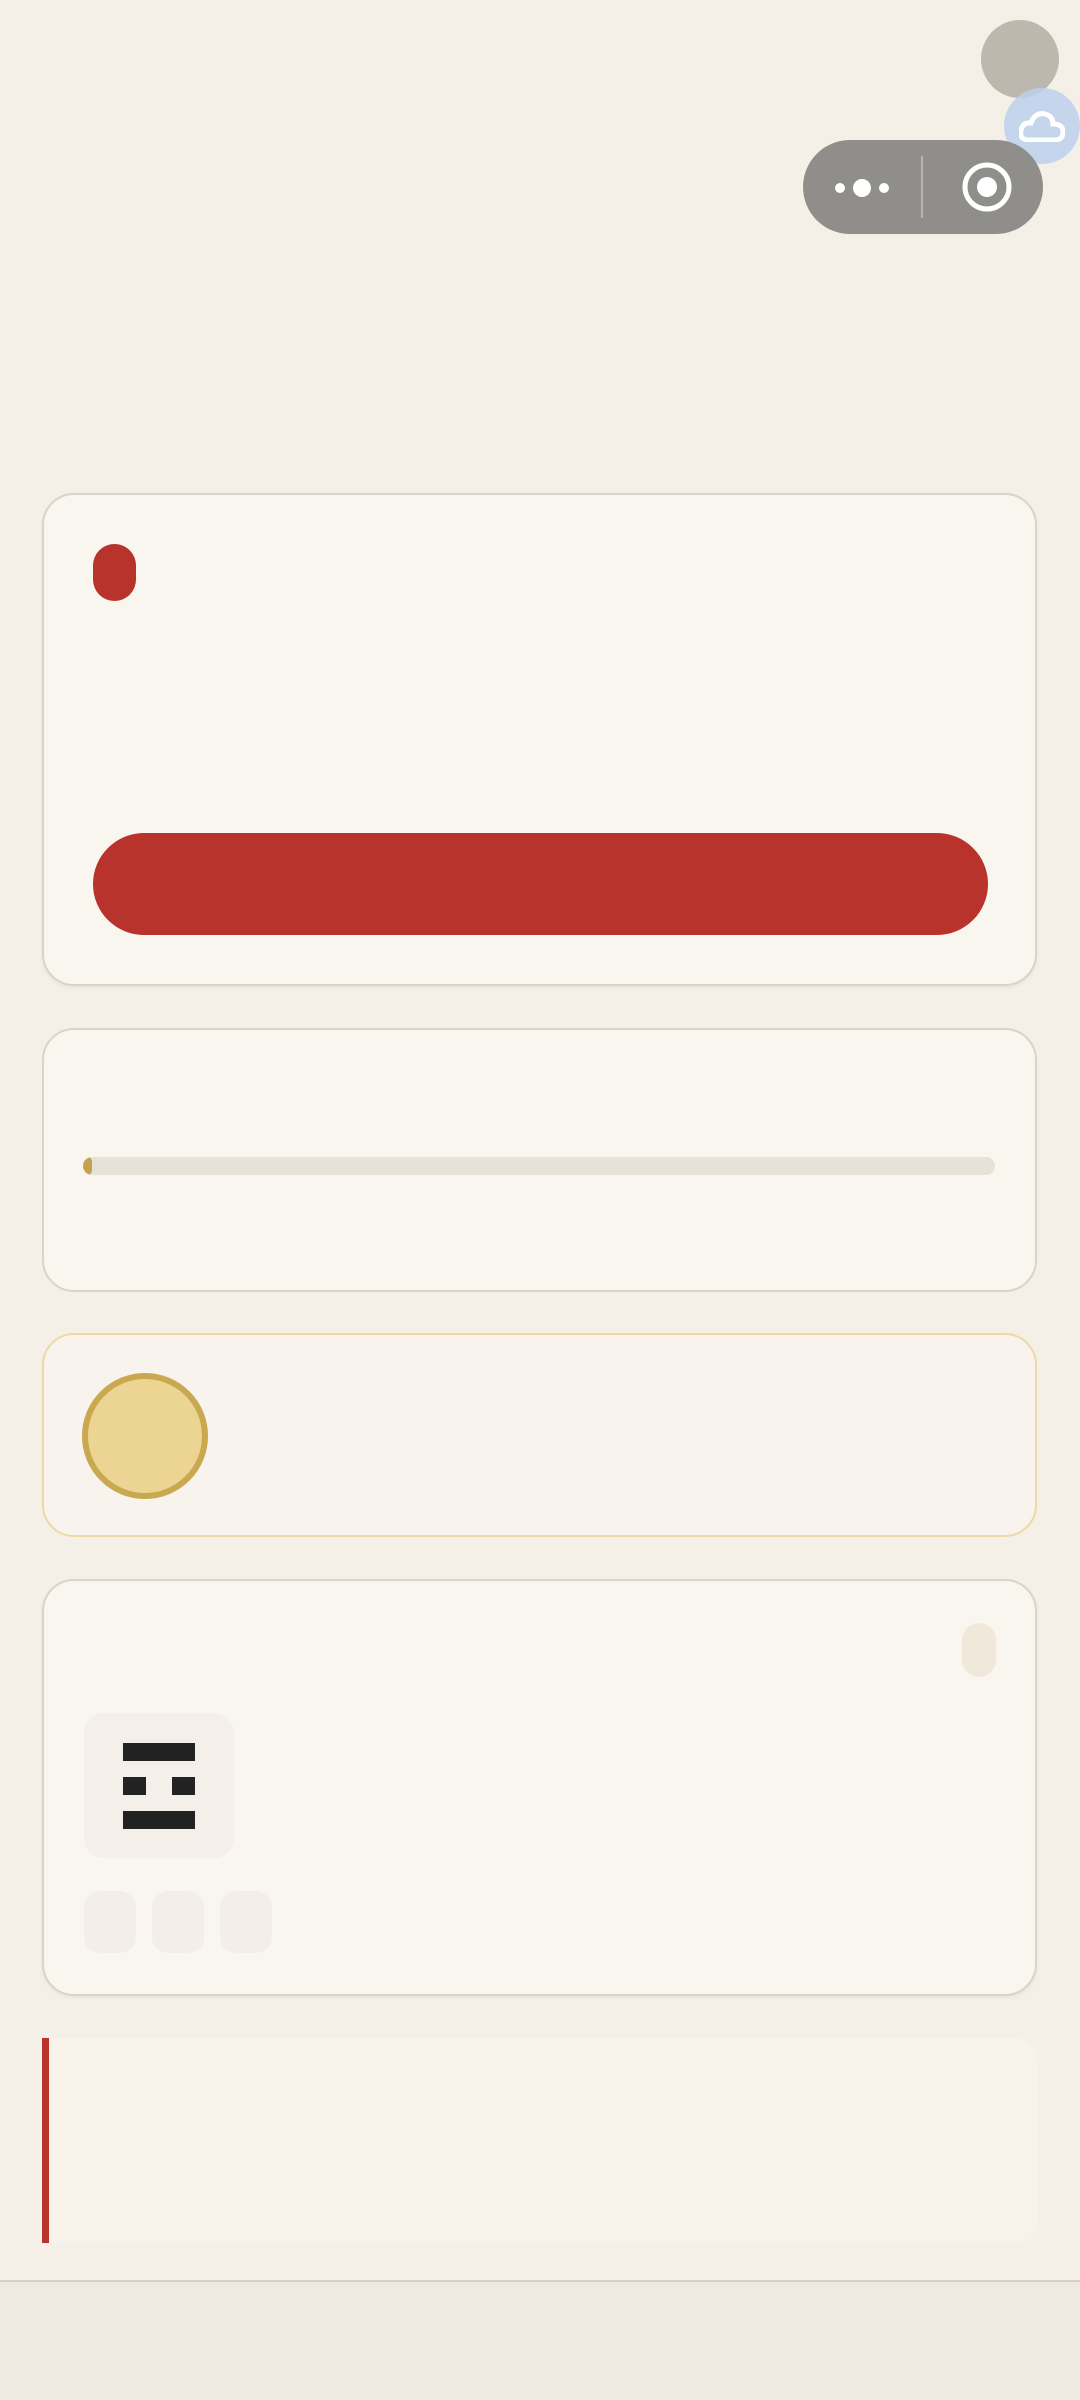 This screenshot has width=1080, height=2400. I want to click on mini-program-capsule, so click(923, 187).